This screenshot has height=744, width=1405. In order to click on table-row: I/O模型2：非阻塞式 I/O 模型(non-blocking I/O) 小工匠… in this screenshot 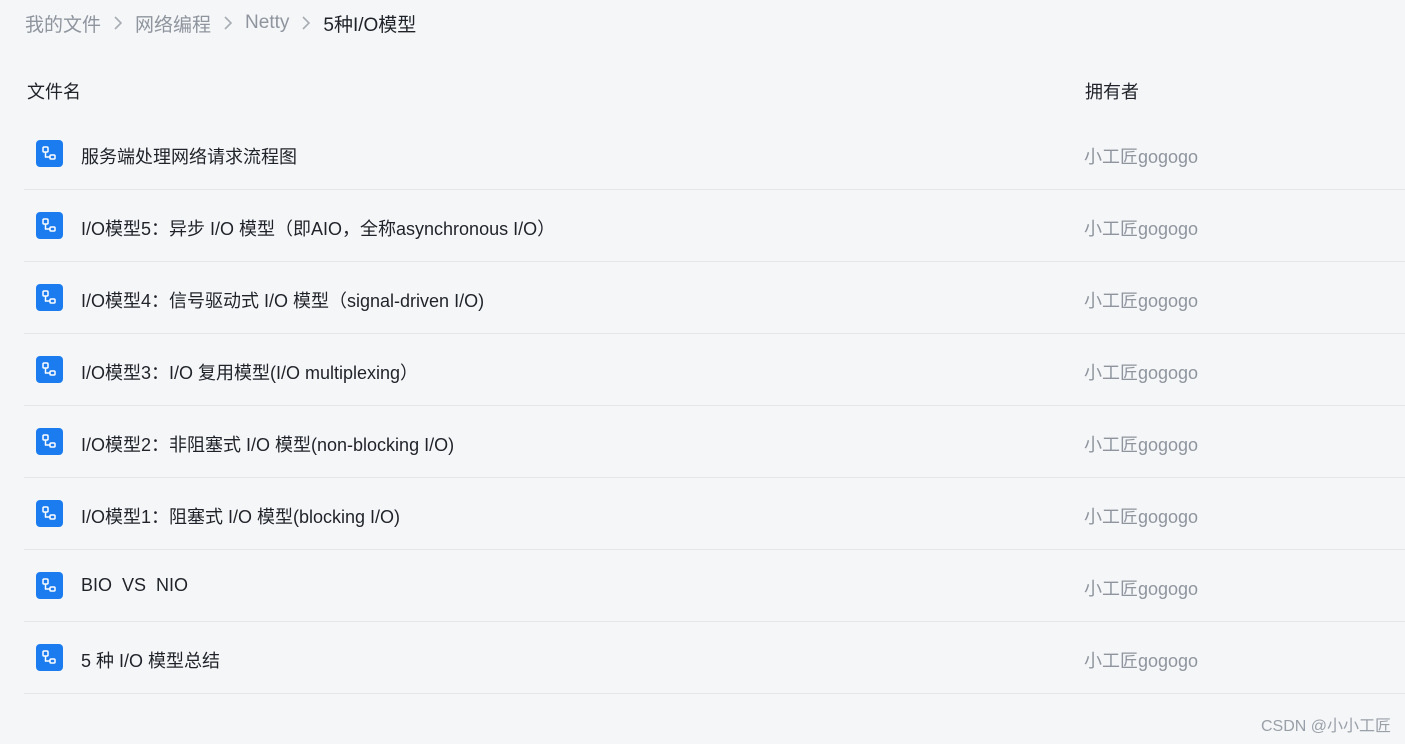, I will do `click(714, 442)`.